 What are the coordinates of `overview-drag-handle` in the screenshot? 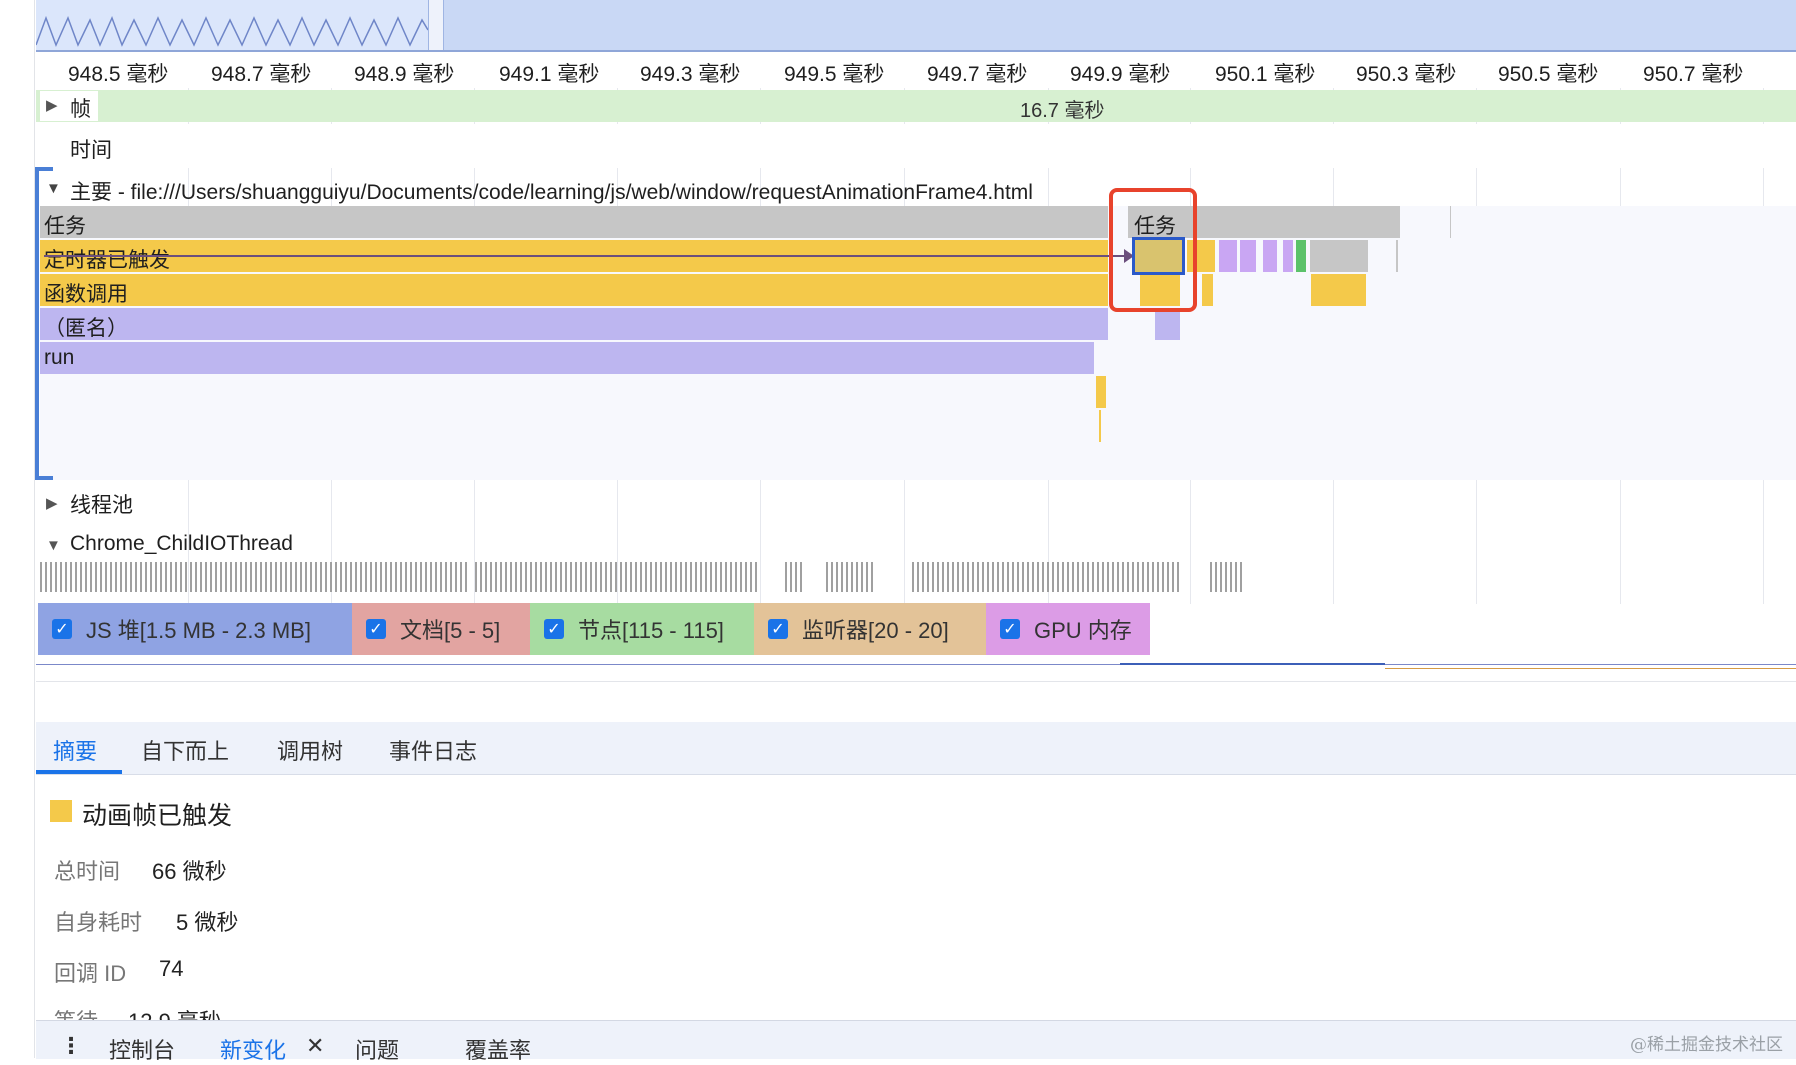 It's located at (436, 26).